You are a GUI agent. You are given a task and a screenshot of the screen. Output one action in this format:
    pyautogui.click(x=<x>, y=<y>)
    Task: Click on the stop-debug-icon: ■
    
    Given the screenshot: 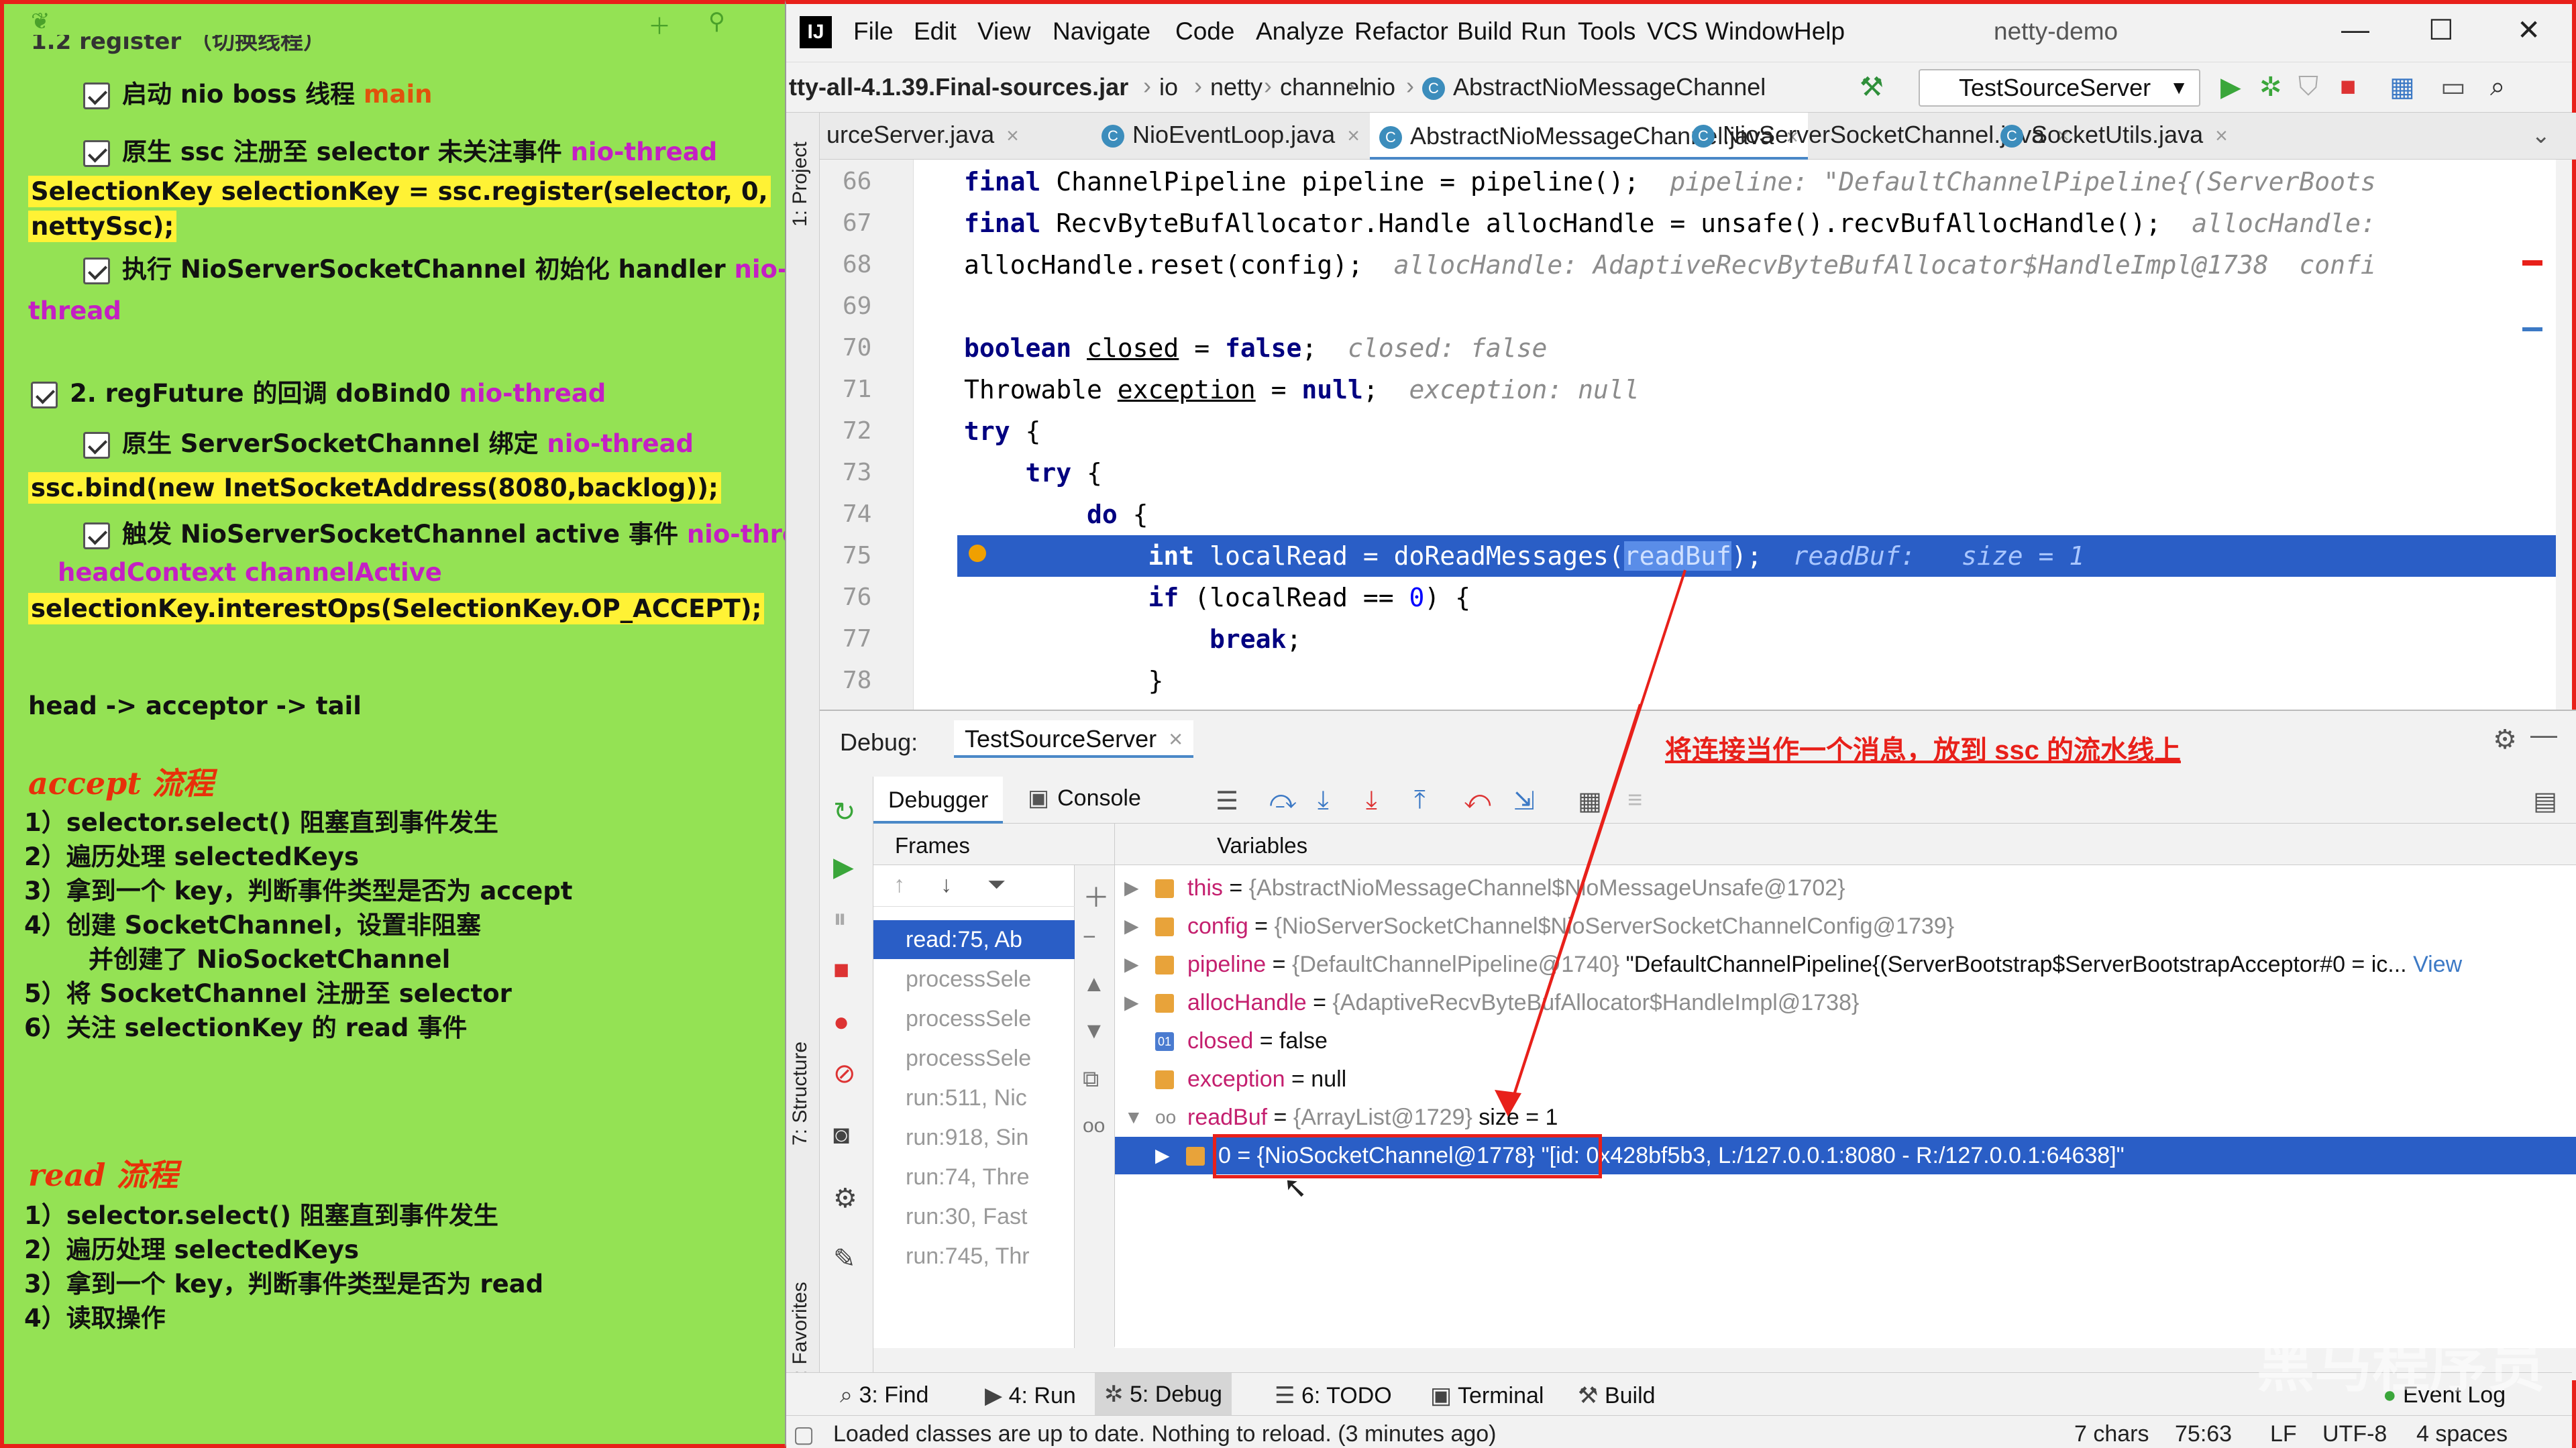 What is the action you would take?
    pyautogui.click(x=841, y=970)
    